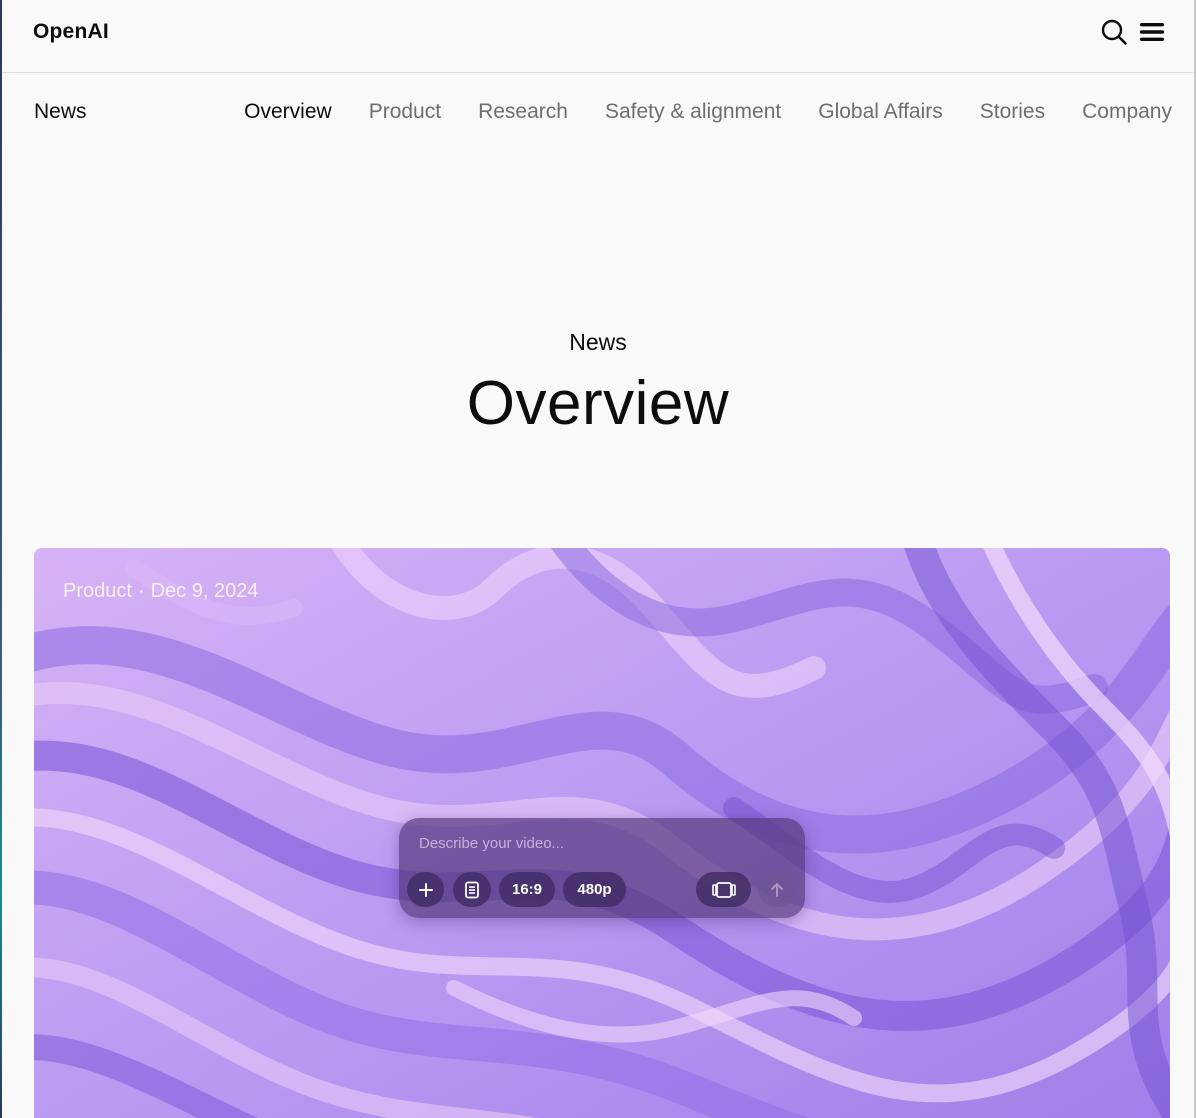 This screenshot has height=1118, width=1196. Describe the element at coordinates (472, 889) in the screenshot. I see `storyboard-icon` at that location.